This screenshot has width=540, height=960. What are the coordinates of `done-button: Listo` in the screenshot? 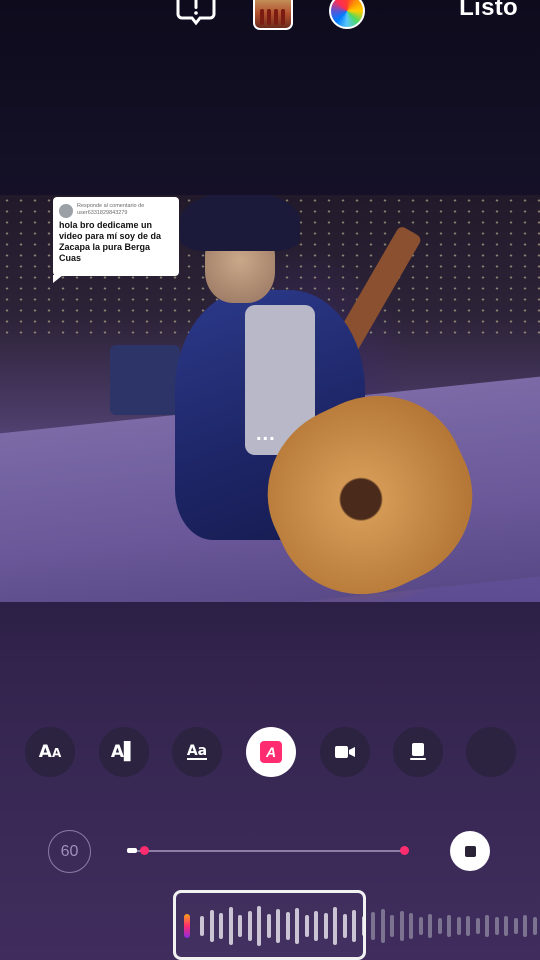 It's located at (488, 11).